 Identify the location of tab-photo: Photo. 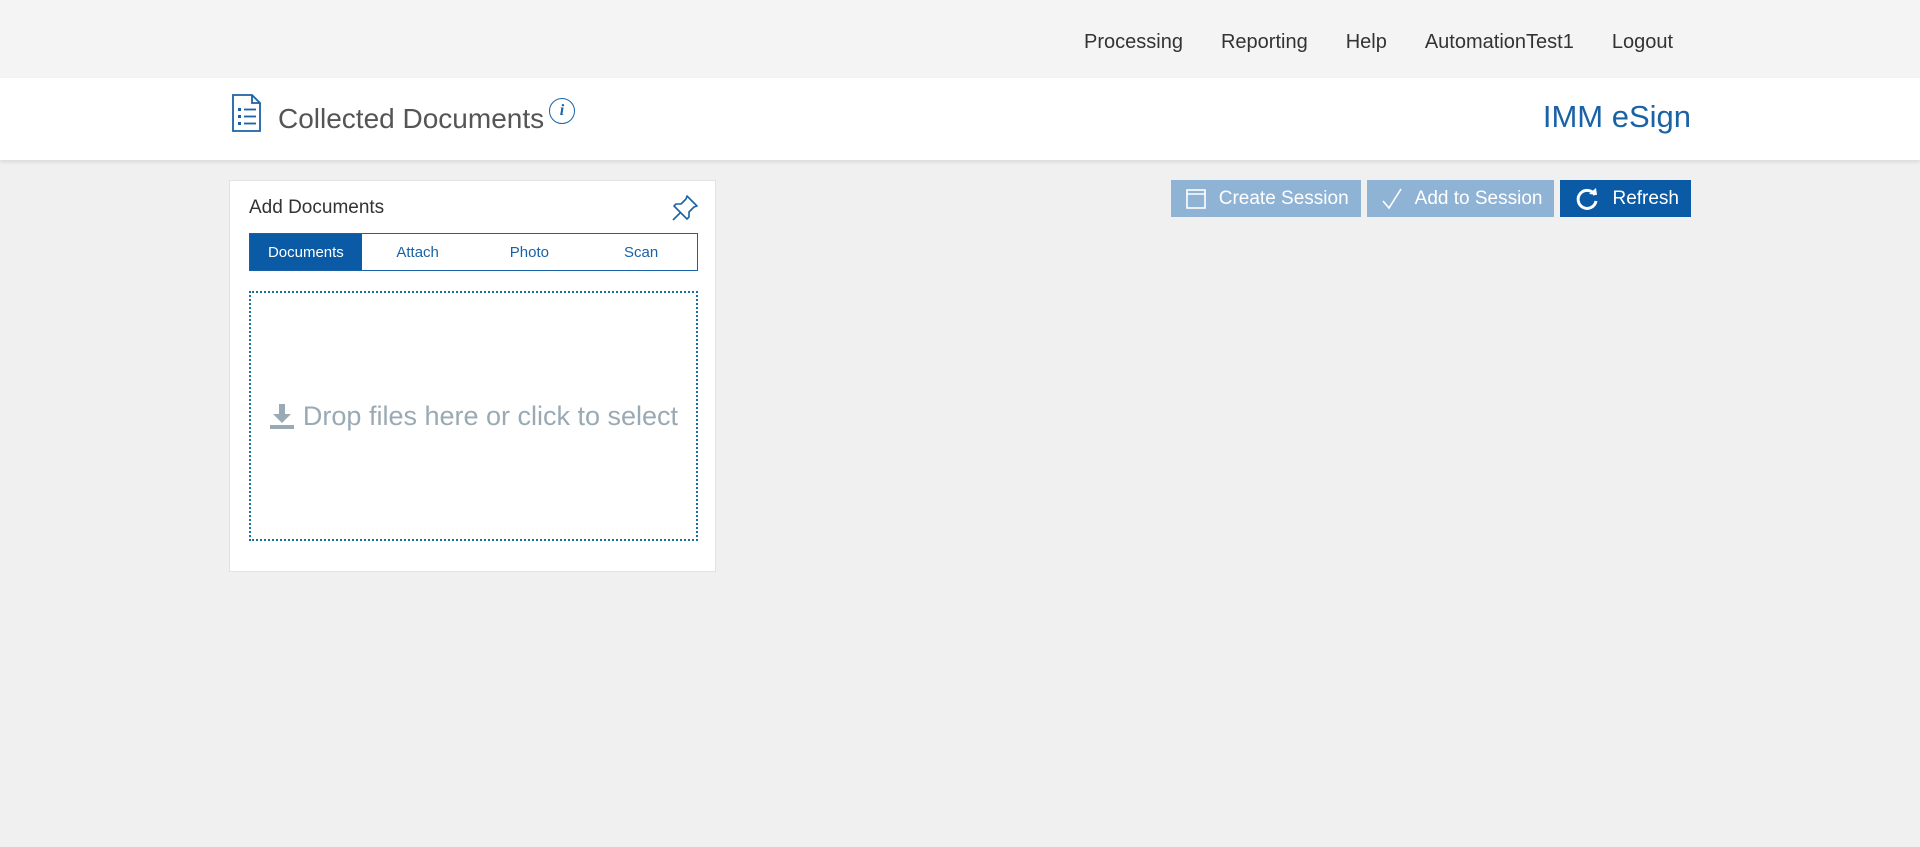
(529, 252).